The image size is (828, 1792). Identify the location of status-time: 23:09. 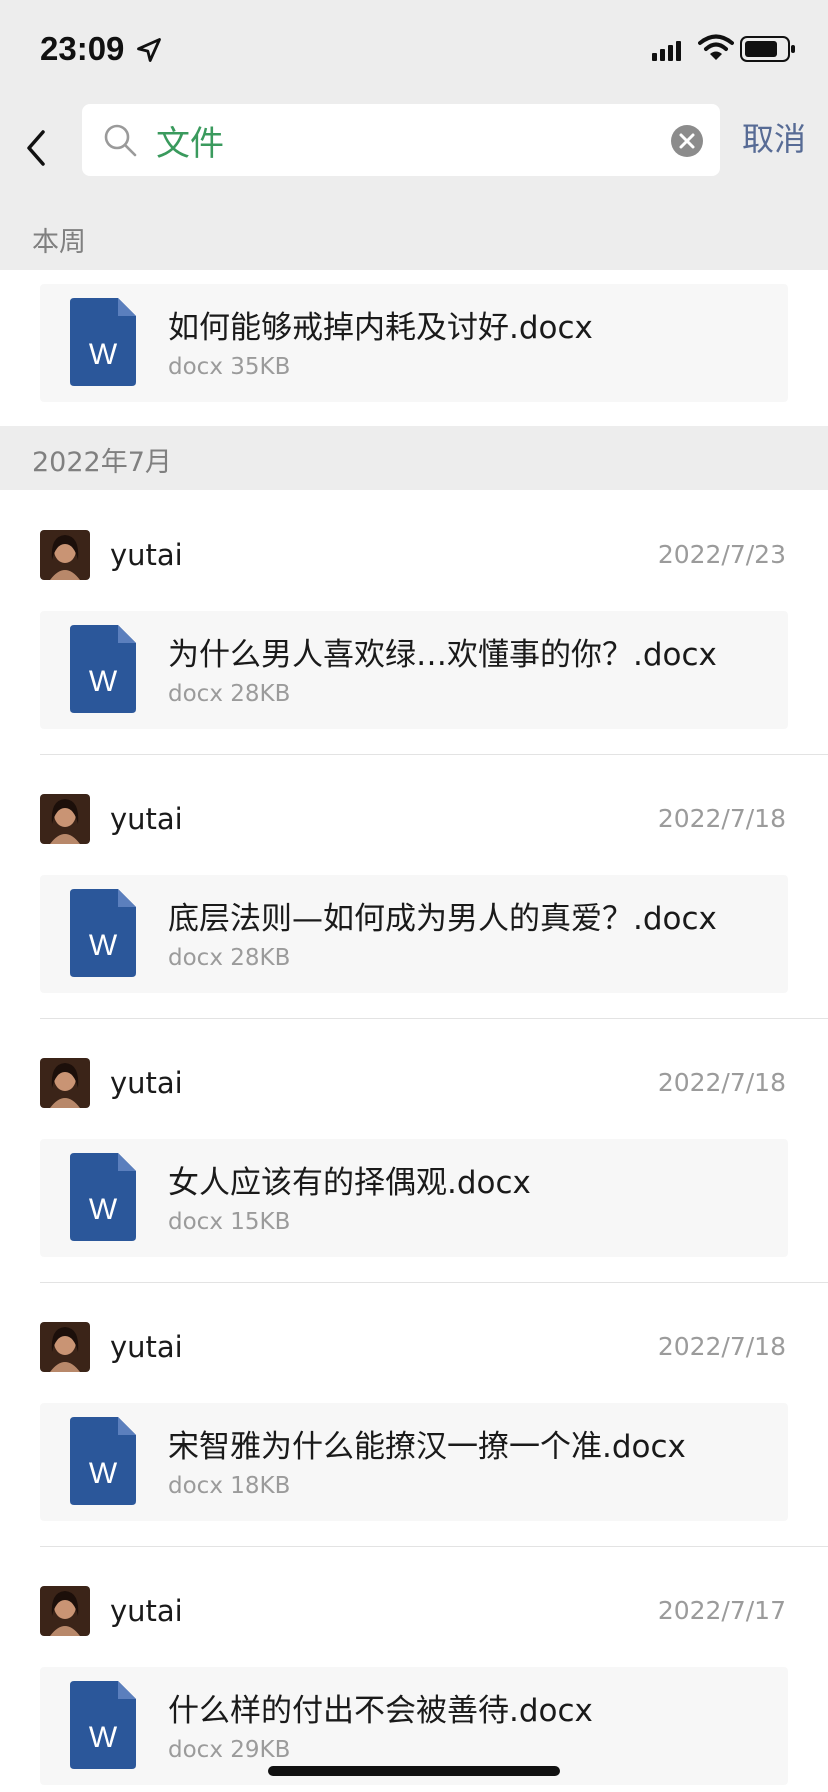
(82, 48).